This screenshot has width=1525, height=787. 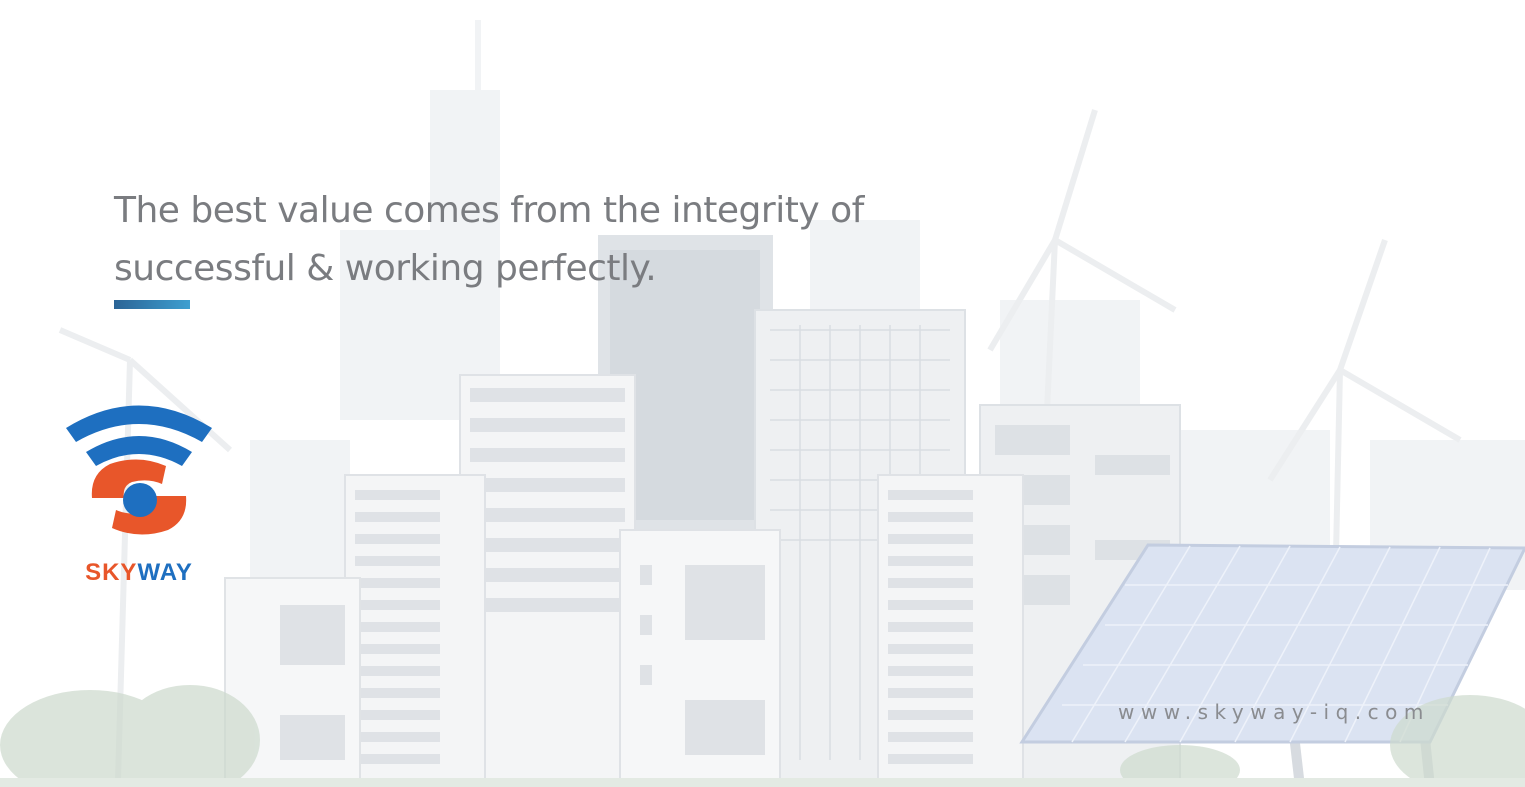 What do you see at coordinates (762, 782) in the screenshot?
I see `ground` at bounding box center [762, 782].